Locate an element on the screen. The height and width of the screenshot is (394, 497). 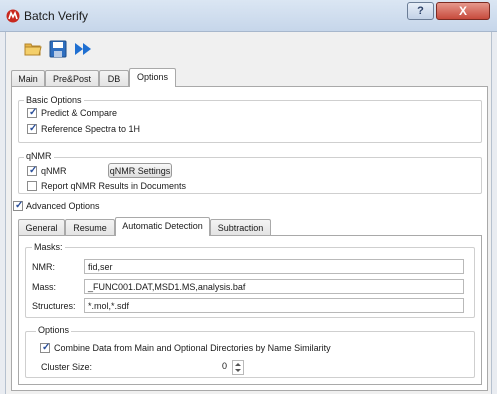
basic-options-group is located at coordinates (250, 121).